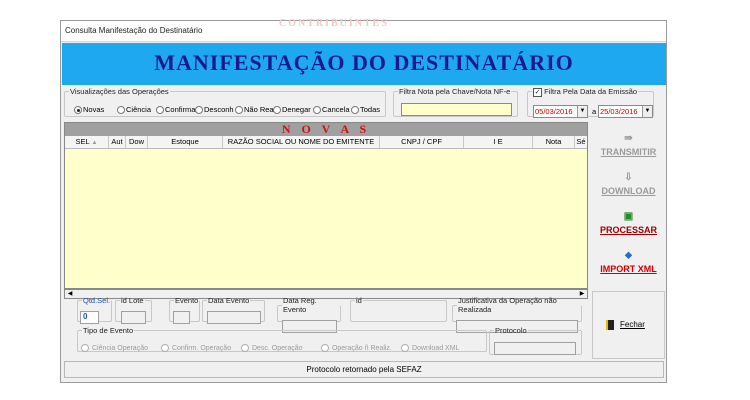 This screenshot has height=400, width=750. What do you see at coordinates (134, 110) in the screenshot?
I see `radio-ciencia: Ciência` at bounding box center [134, 110].